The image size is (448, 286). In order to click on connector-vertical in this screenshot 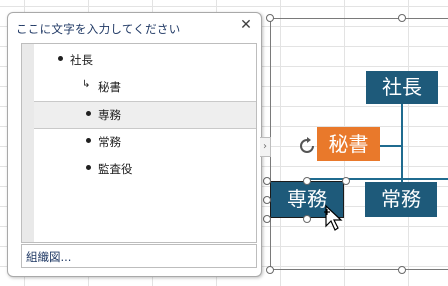, I will do `click(402, 142)`.